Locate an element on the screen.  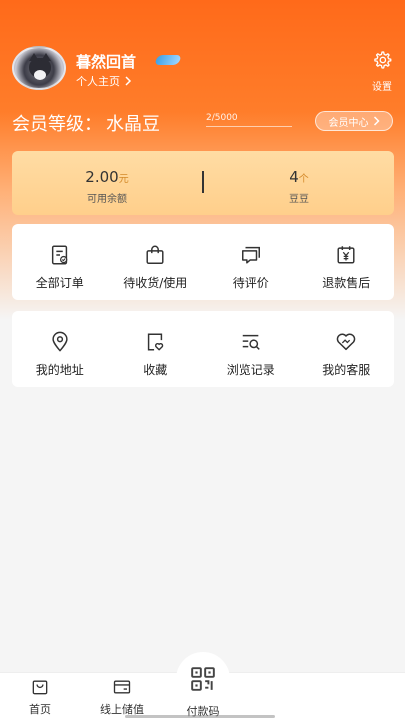
tools-card: 我的地址 收藏 浏览记录 我的客服 is located at coordinates (203, 349).